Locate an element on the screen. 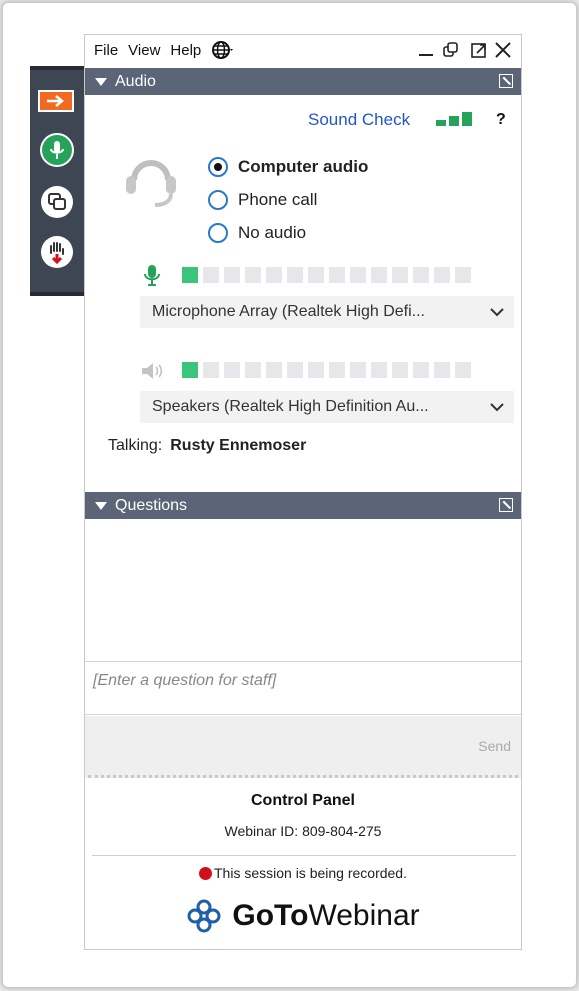  grab-tab-strip is located at coordinates (57, 181).